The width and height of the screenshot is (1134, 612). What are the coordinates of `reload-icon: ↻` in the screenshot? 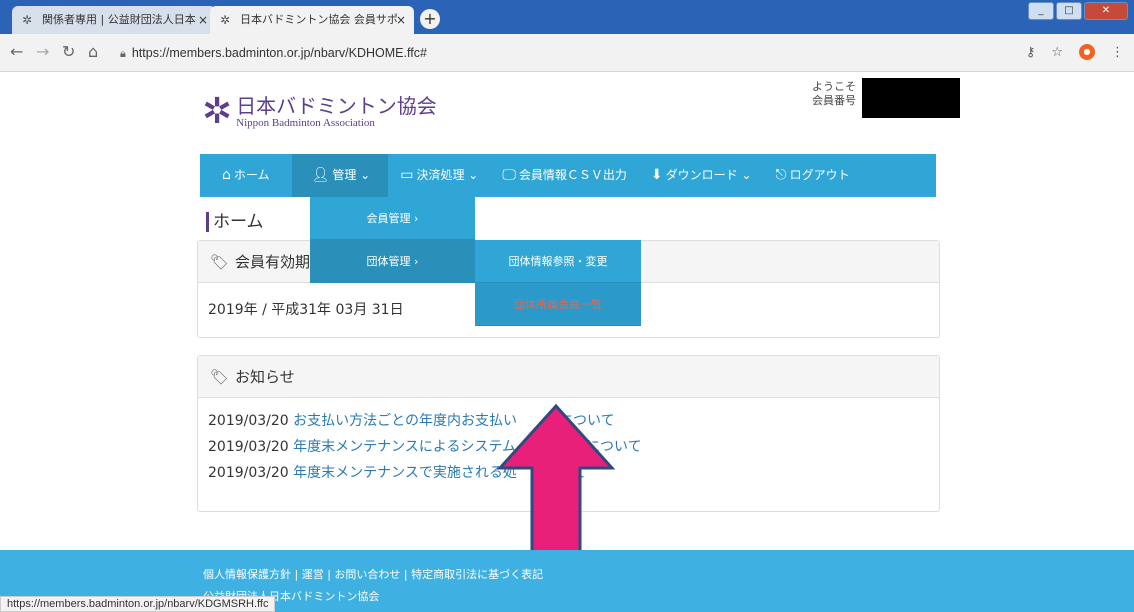 It's located at (68, 52).